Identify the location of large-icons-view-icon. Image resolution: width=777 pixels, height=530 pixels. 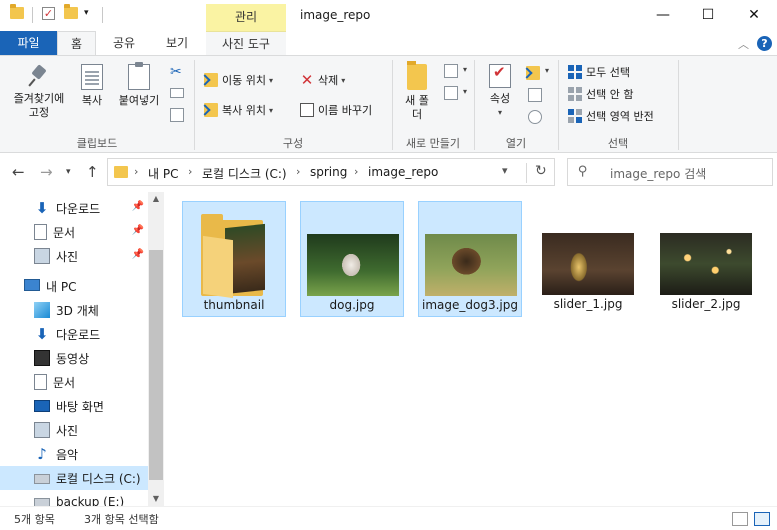
(762, 519).